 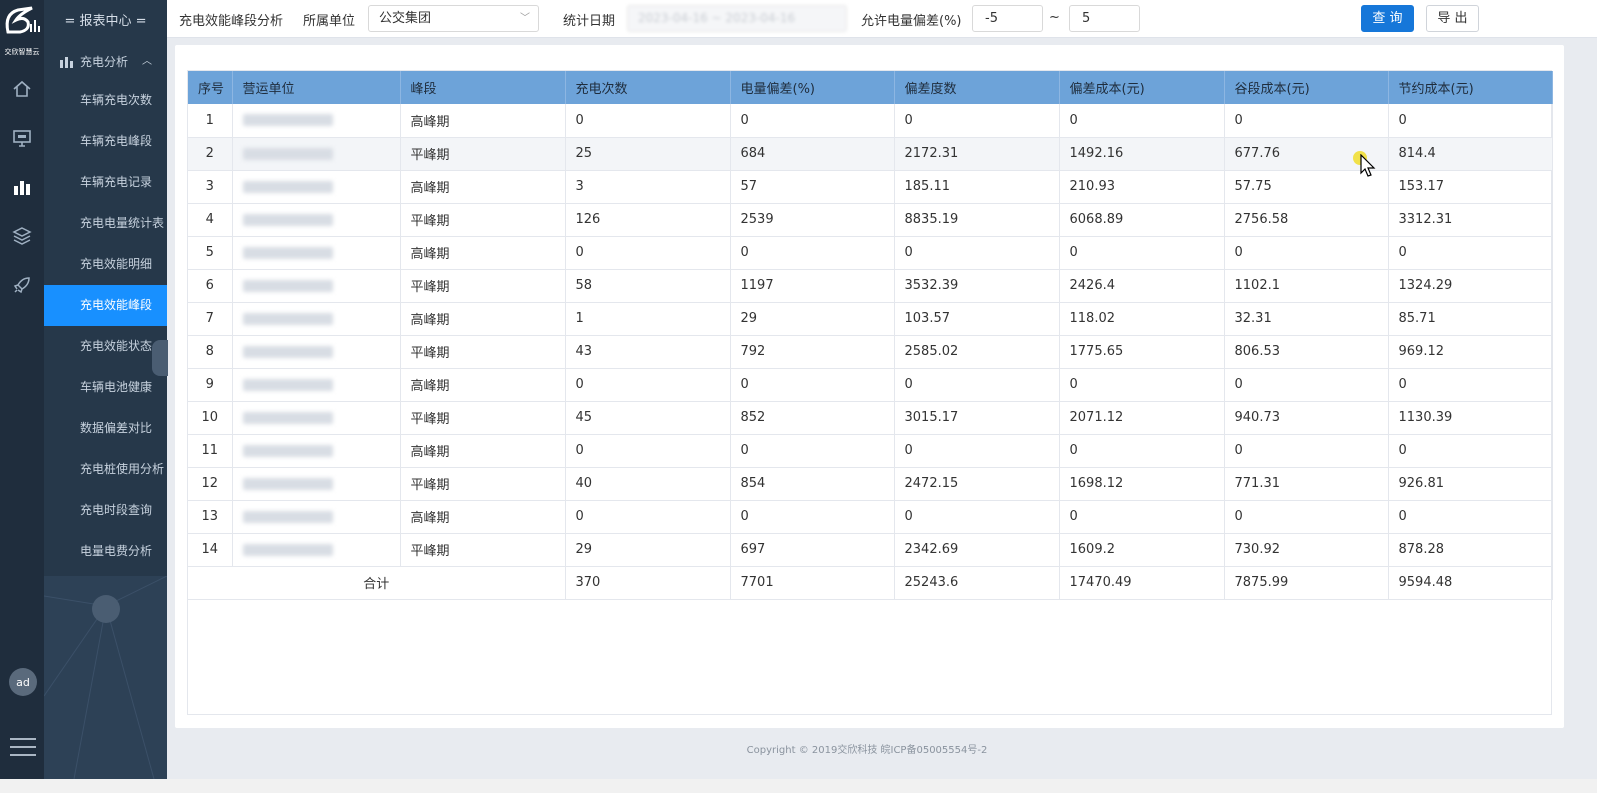 I want to click on menu-collapse-handle, so click(x=160, y=358).